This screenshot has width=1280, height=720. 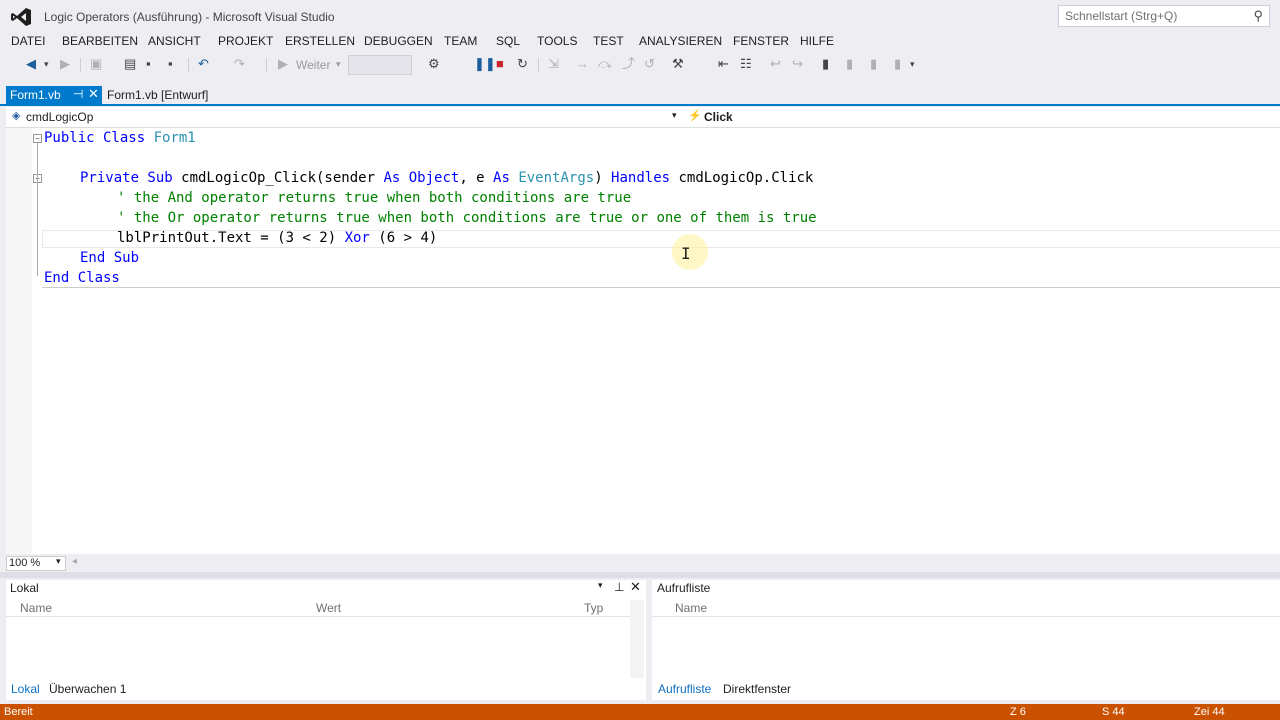 I want to click on open-file-icon: ▤, so click(x=130, y=64).